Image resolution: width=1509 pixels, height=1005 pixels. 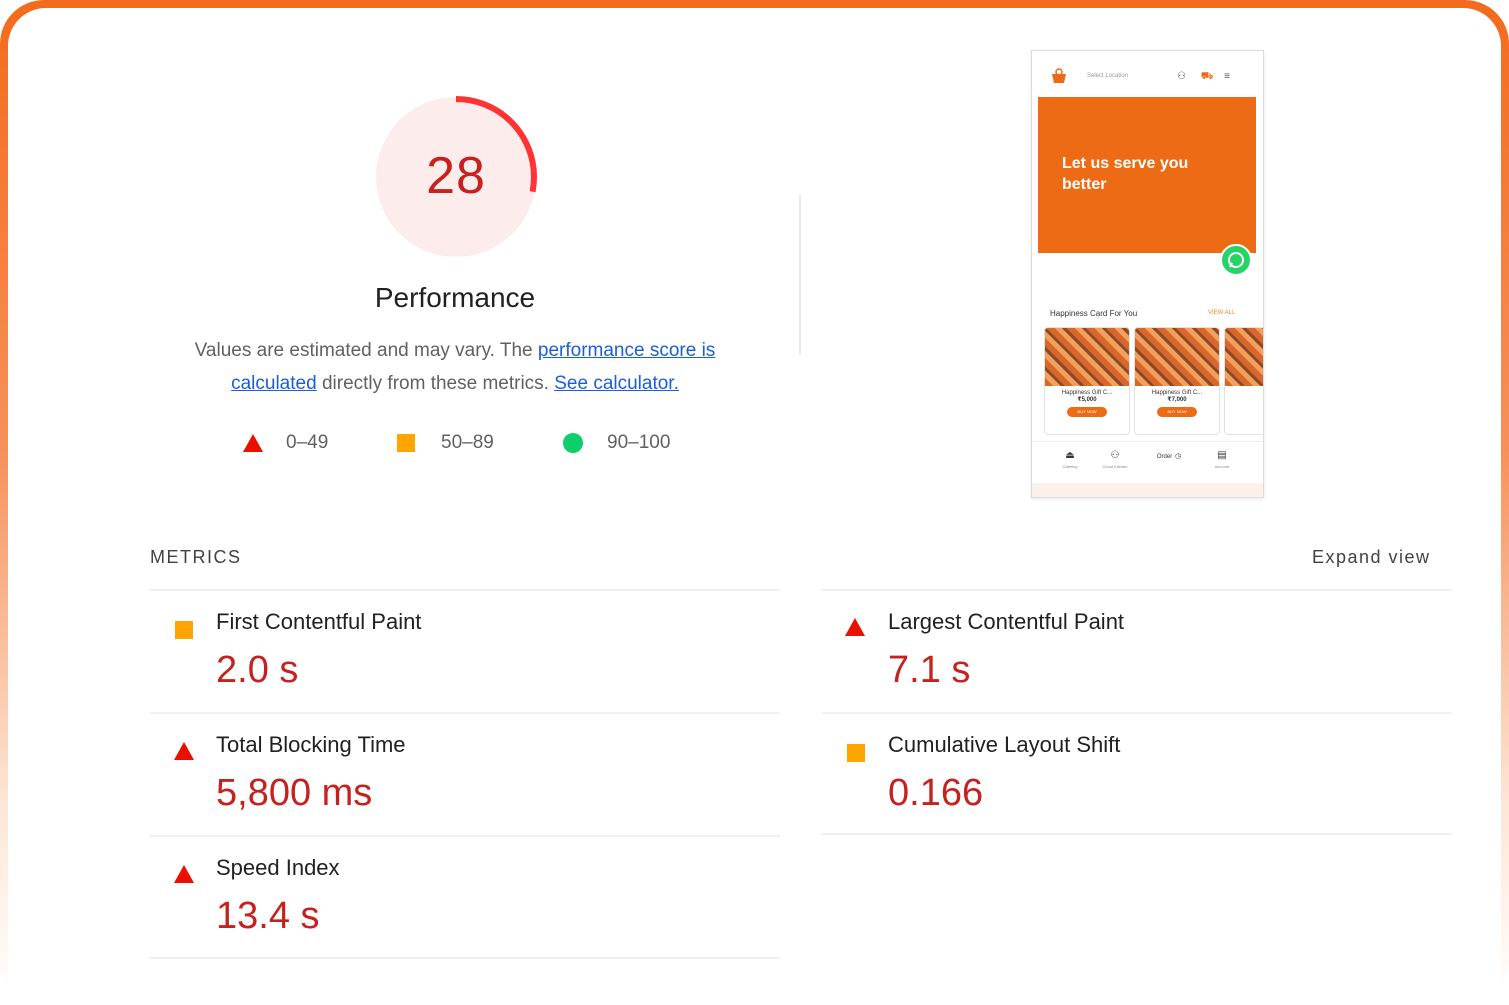 I want to click on legend-item-pass: 90–100, so click(x=616, y=443).